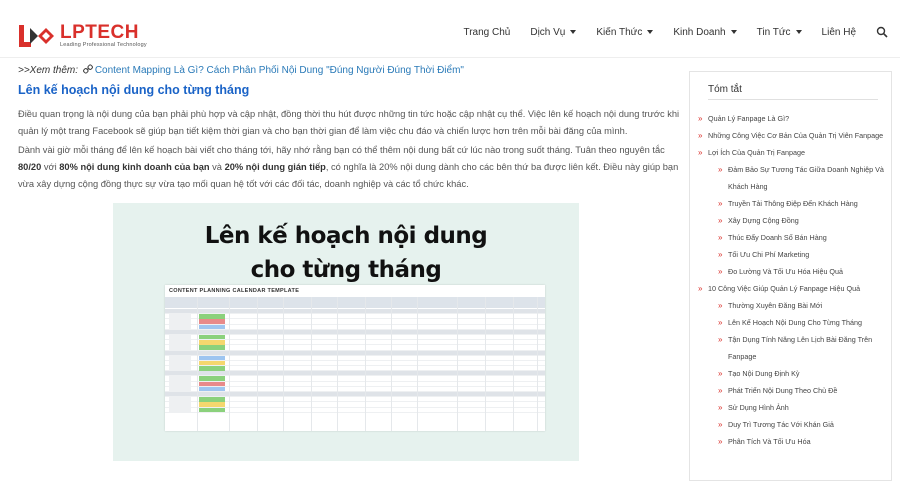 Image resolution: width=900 pixels, height=500 pixels. I want to click on sheet-title: CONTENT PLANNING CALENDAR TEMPLATE, so click(234, 291).